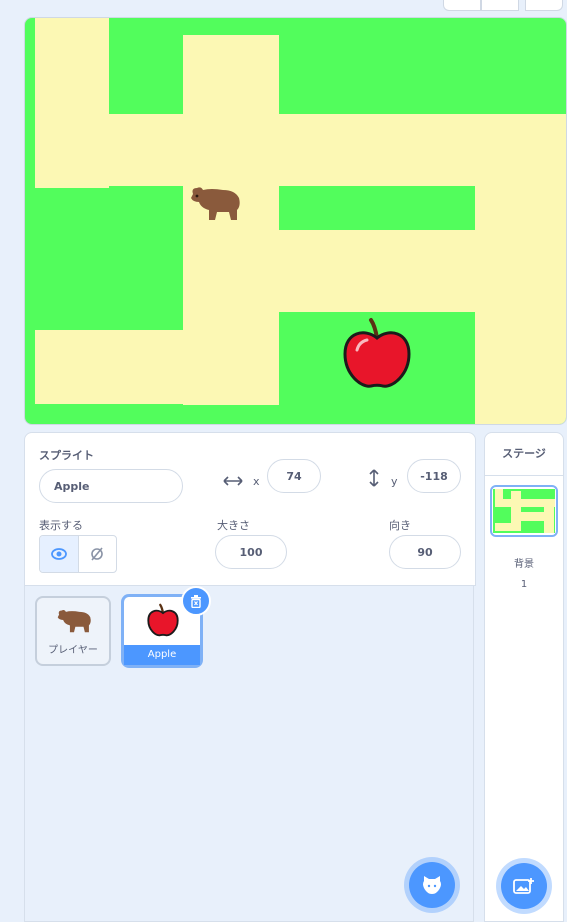 This screenshot has width=567, height=922. I want to click on fullscreen-button, so click(544, 5).